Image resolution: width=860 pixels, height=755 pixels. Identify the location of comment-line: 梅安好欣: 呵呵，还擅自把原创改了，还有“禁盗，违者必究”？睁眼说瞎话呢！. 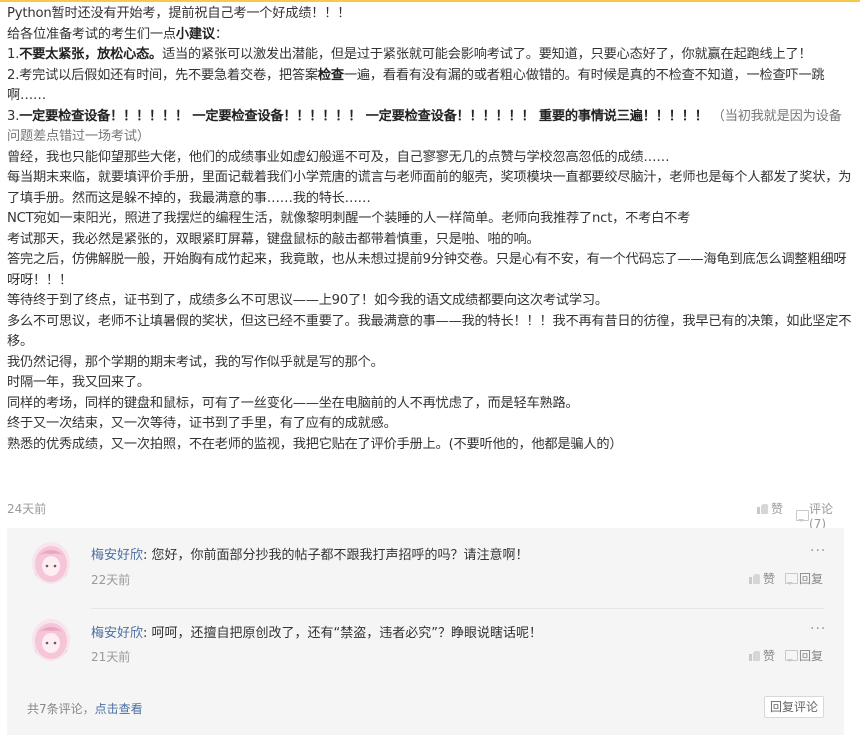
(316, 631).